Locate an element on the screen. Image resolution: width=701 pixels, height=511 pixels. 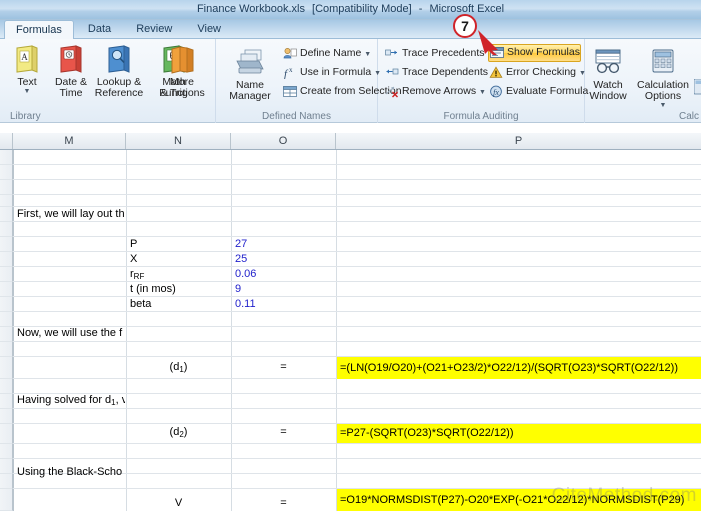
error-checking-button: Error Checking ▼ is located at coordinates (537, 72).